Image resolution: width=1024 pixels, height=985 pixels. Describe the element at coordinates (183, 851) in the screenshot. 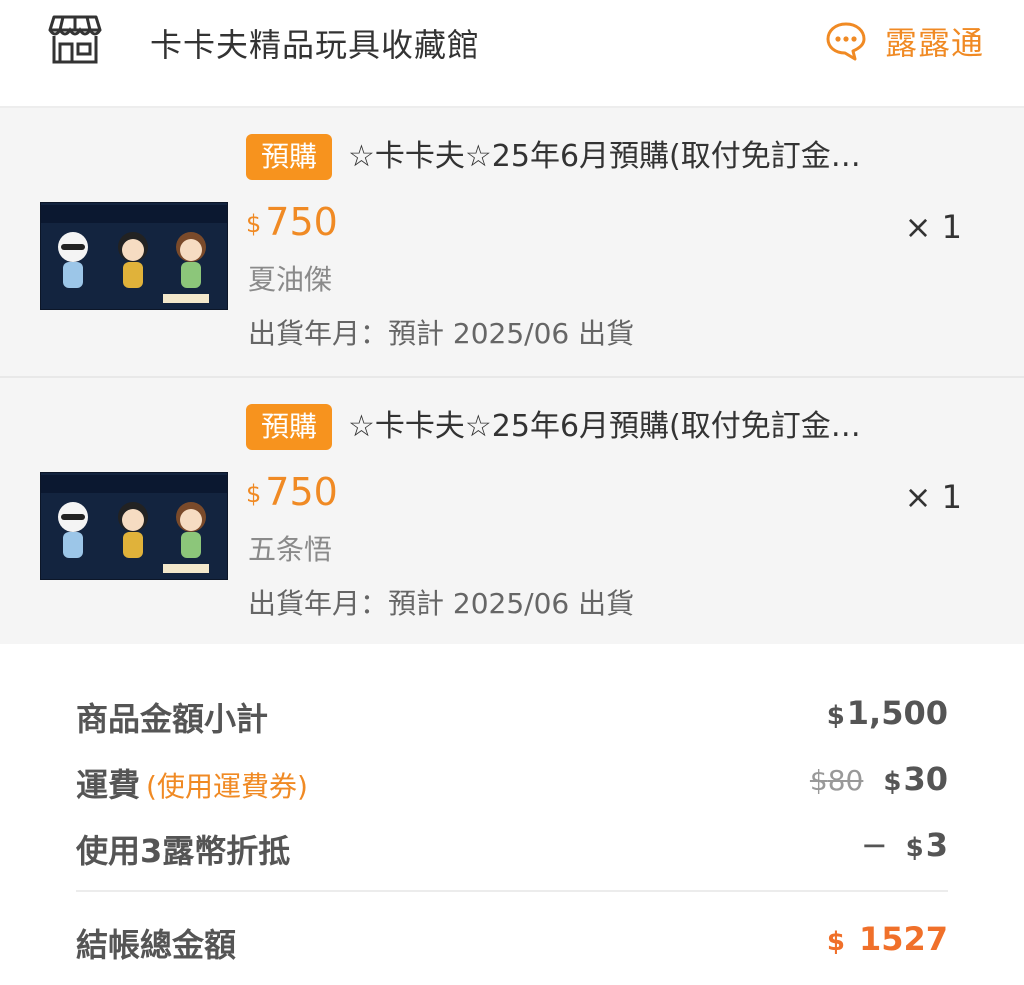

I see `coin-discount-label: 使用3露幣折抵` at that location.